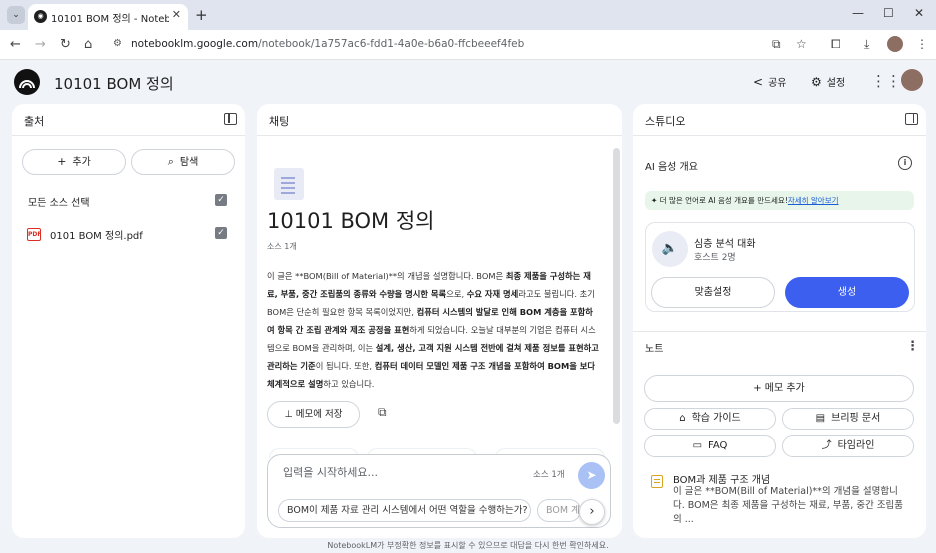  I want to click on add-note-button: + 메모 추가, so click(779, 388).